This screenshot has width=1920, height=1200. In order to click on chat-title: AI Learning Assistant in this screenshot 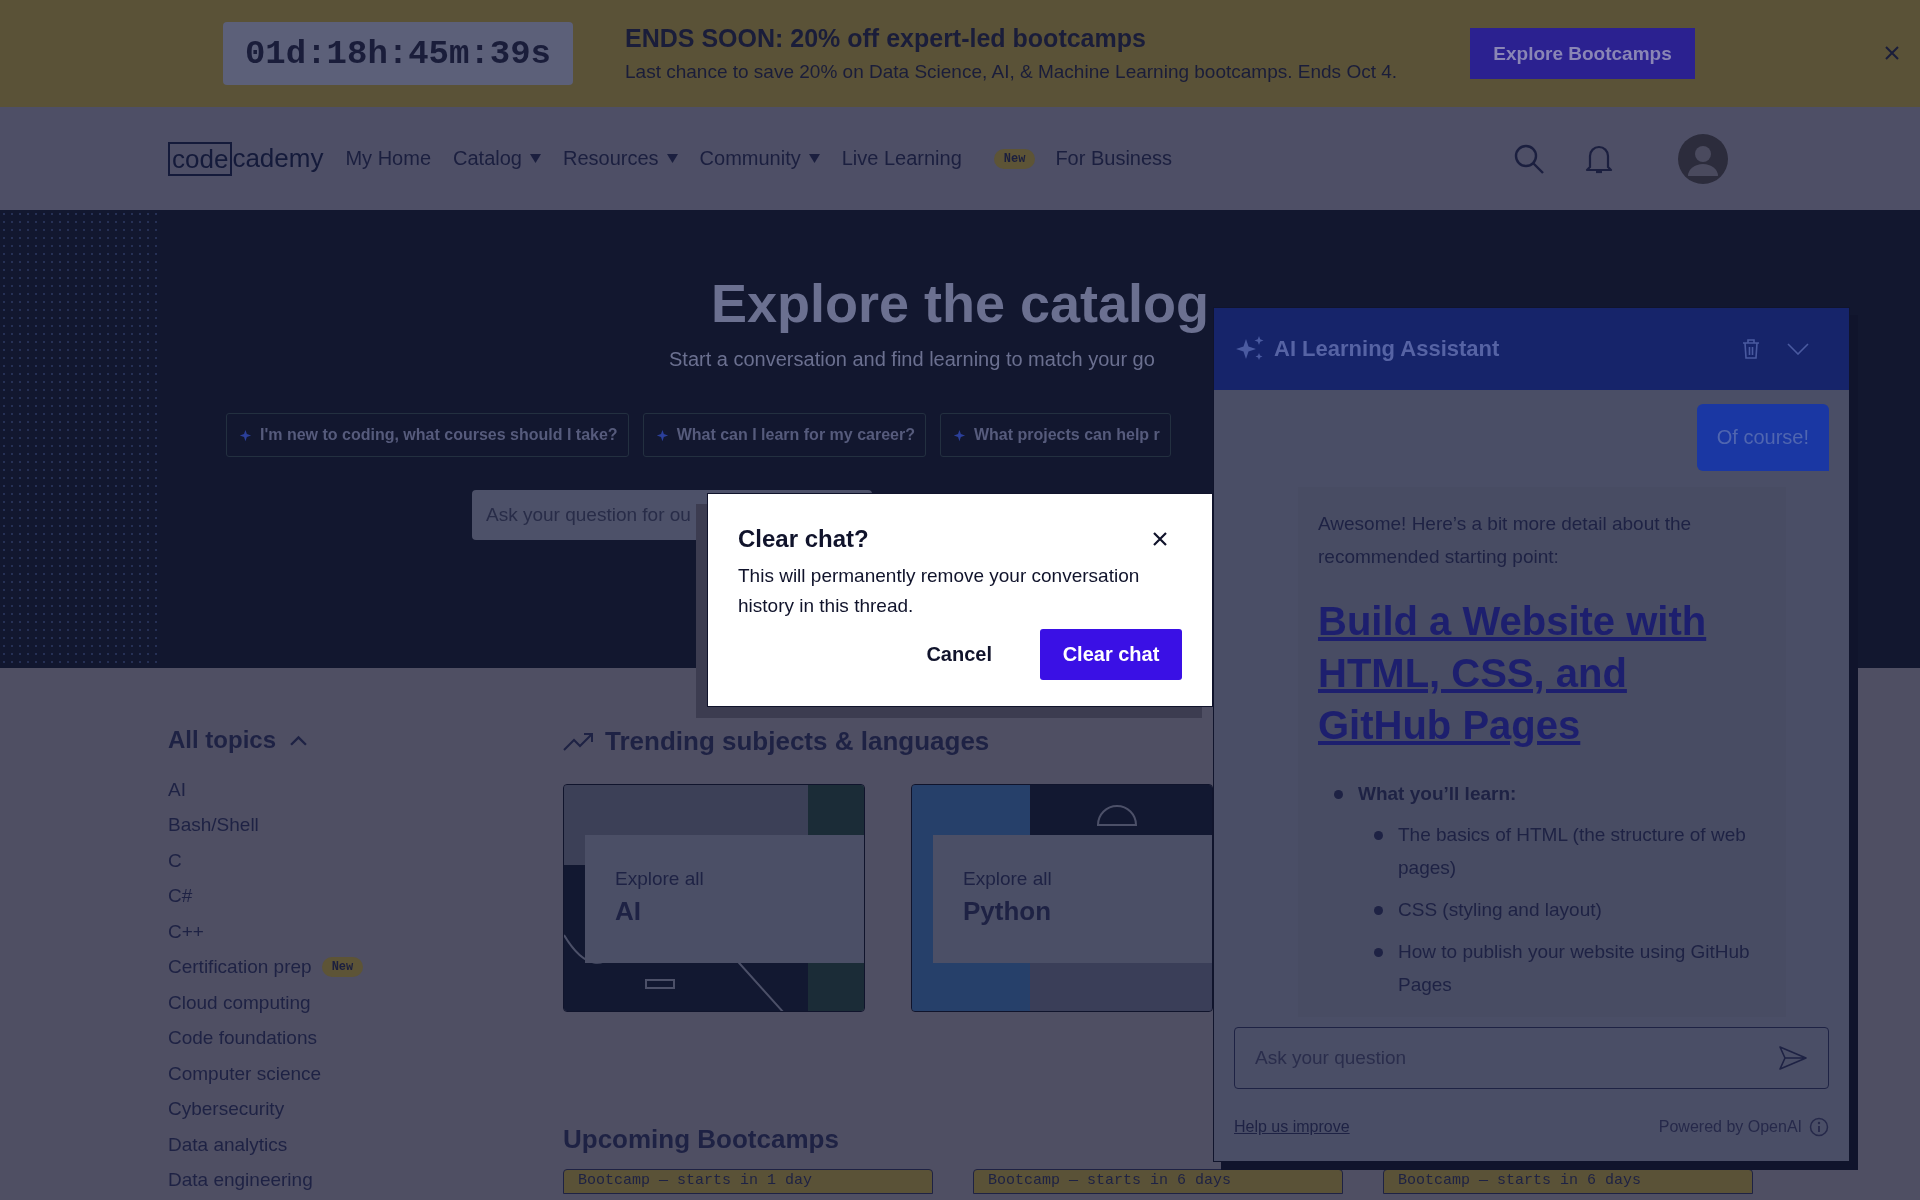, I will do `click(1387, 349)`.